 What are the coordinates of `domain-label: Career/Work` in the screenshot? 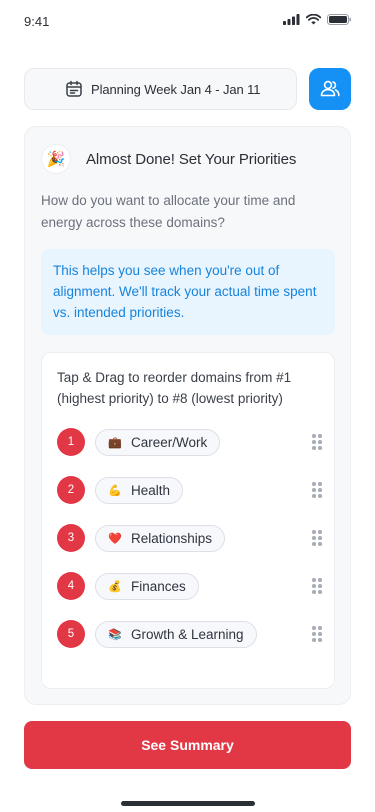 It's located at (169, 442).